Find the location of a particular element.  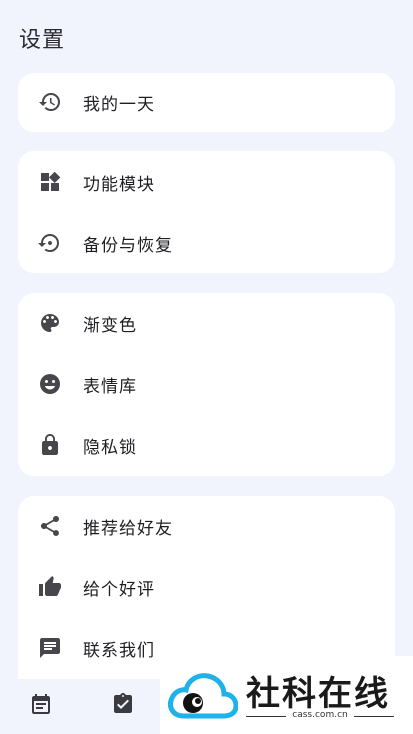

history-icon is located at coordinates (50, 102).